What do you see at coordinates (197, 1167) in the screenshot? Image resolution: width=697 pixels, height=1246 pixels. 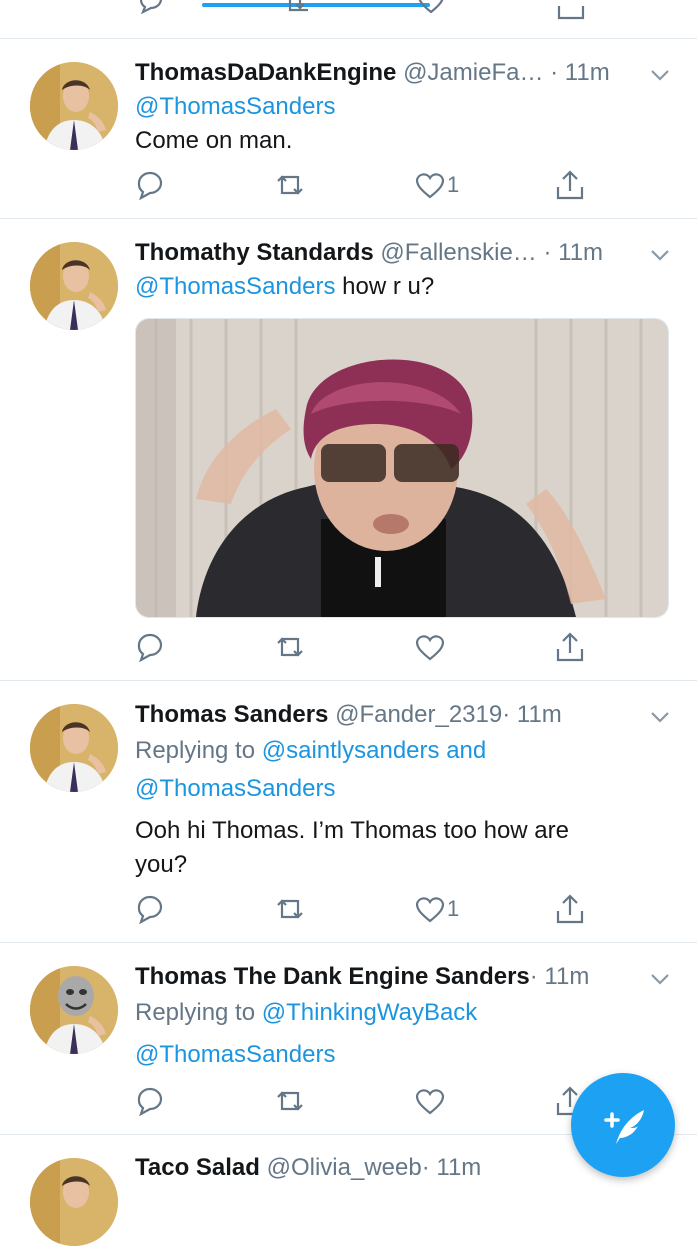 I see `display-name: Taco Salad` at bounding box center [197, 1167].